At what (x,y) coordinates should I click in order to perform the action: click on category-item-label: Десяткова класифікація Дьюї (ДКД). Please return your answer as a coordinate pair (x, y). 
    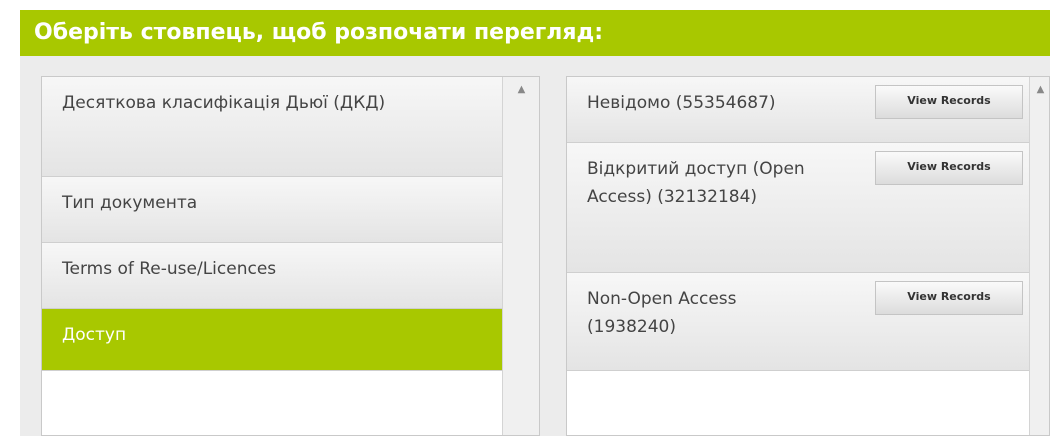
    Looking at the image, I should click on (224, 103).